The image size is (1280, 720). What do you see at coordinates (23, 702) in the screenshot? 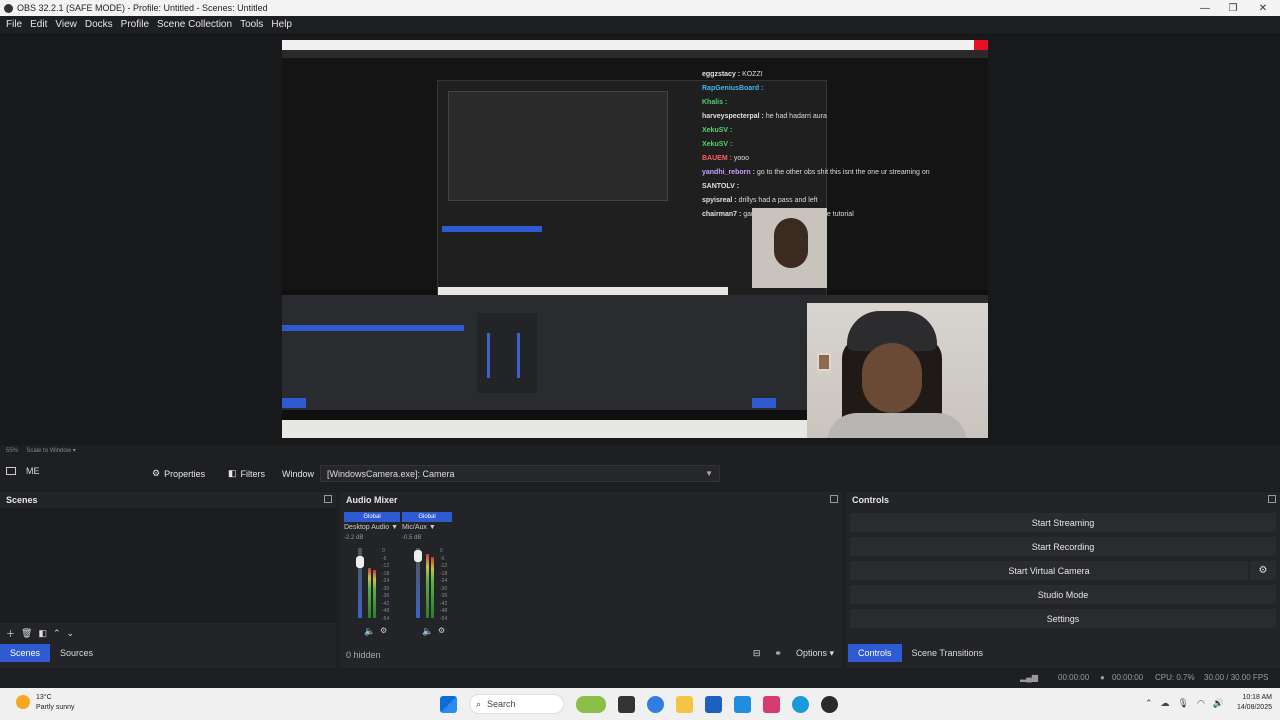
I see `weather-sun-icon` at bounding box center [23, 702].